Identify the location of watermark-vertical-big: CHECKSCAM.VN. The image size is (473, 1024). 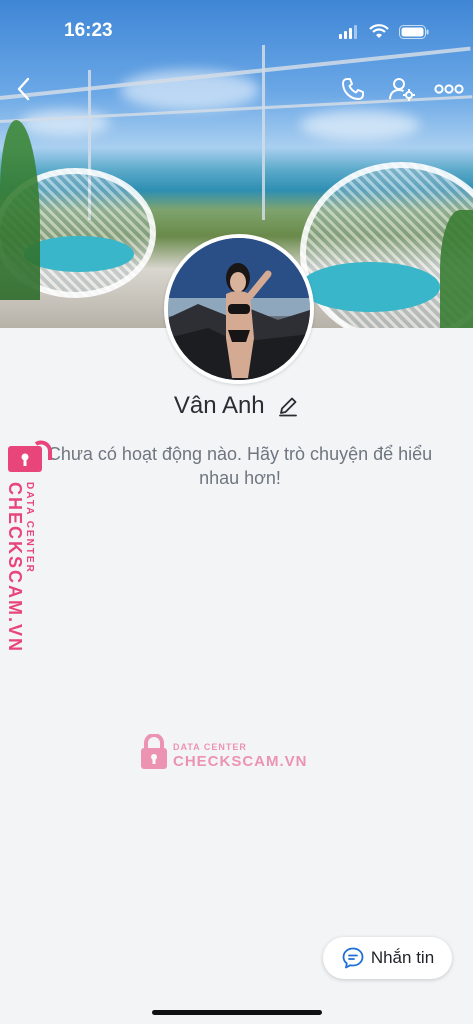
(15, 568).